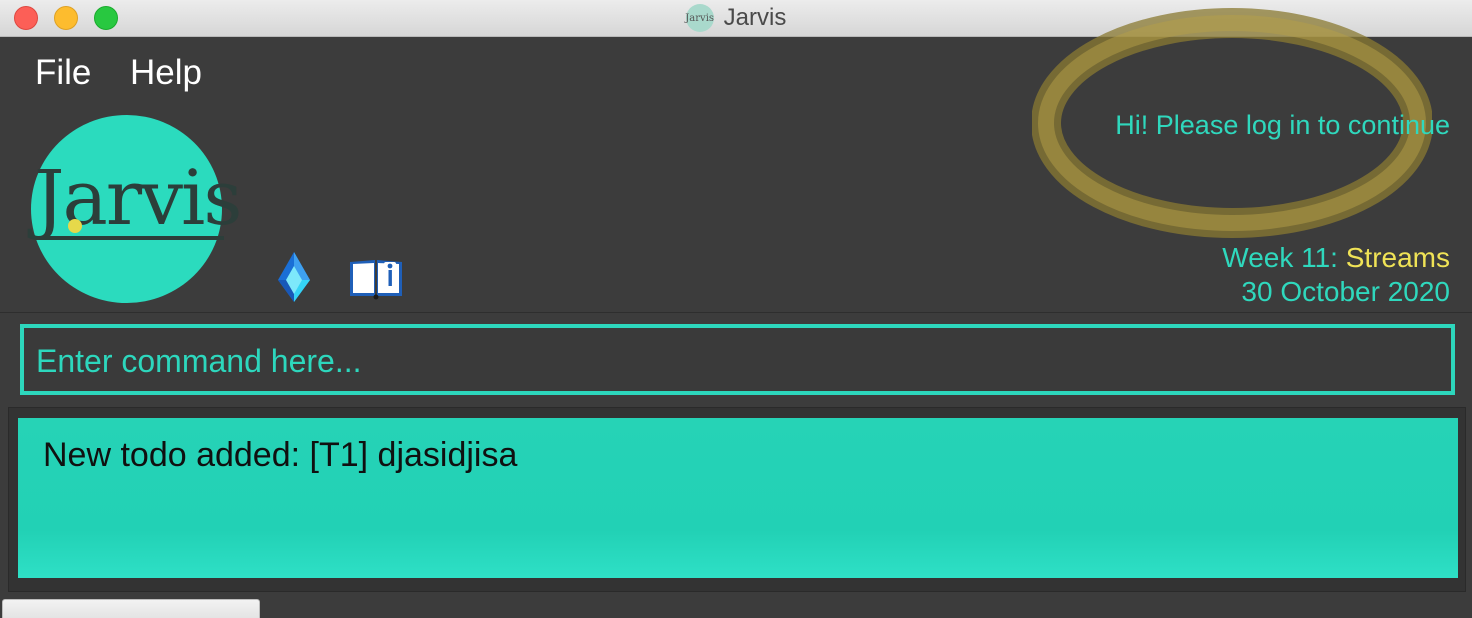  Describe the element at coordinates (1282, 125) in the screenshot. I see `login-greeting: Hi! Please log in to continue` at that location.